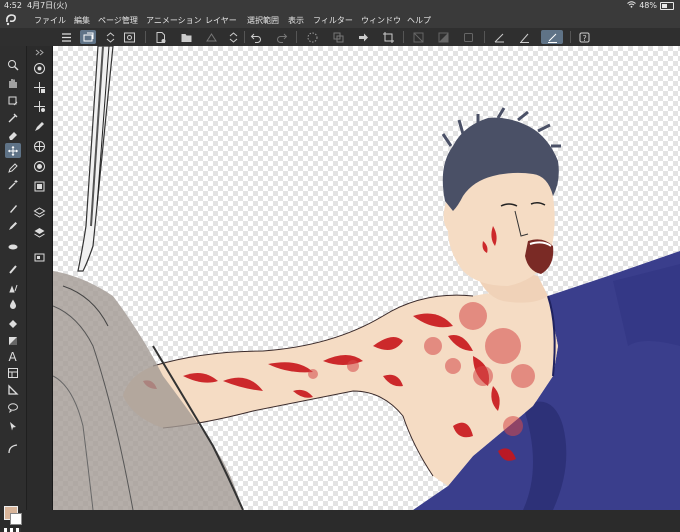  Describe the element at coordinates (50, 20) in the screenshot. I see `menu-file: ファイル` at that location.